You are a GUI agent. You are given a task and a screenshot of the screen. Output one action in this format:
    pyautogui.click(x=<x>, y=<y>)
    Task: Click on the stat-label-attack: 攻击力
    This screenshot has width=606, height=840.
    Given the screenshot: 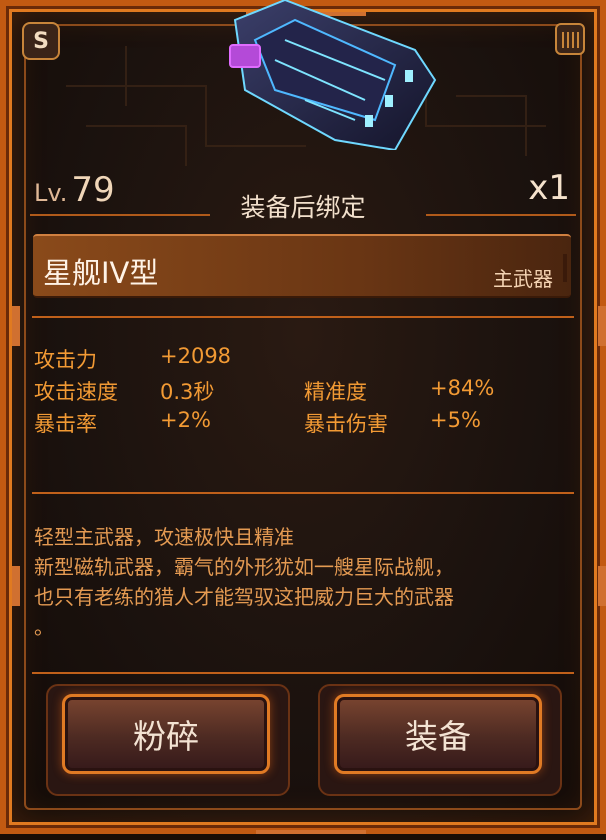 What is the action you would take?
    pyautogui.click(x=65, y=360)
    